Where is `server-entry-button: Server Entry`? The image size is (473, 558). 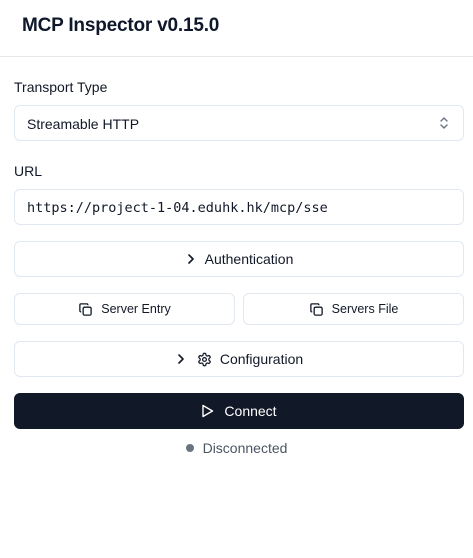 server-entry-button: Server Entry is located at coordinates (124, 309).